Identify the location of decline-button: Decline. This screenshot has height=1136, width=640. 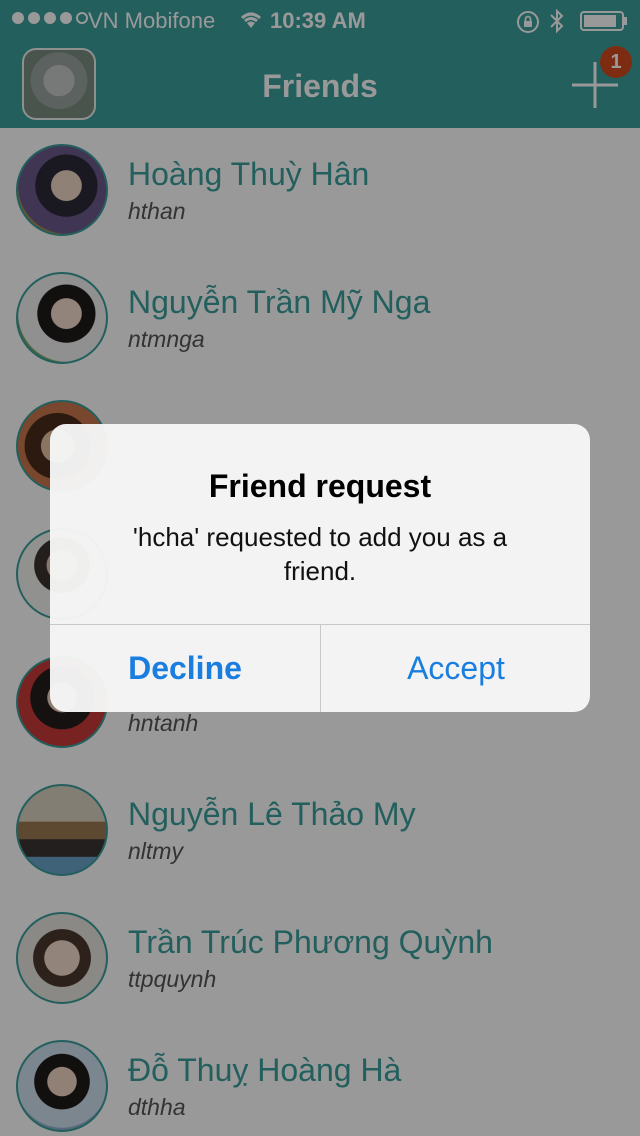
(185, 668).